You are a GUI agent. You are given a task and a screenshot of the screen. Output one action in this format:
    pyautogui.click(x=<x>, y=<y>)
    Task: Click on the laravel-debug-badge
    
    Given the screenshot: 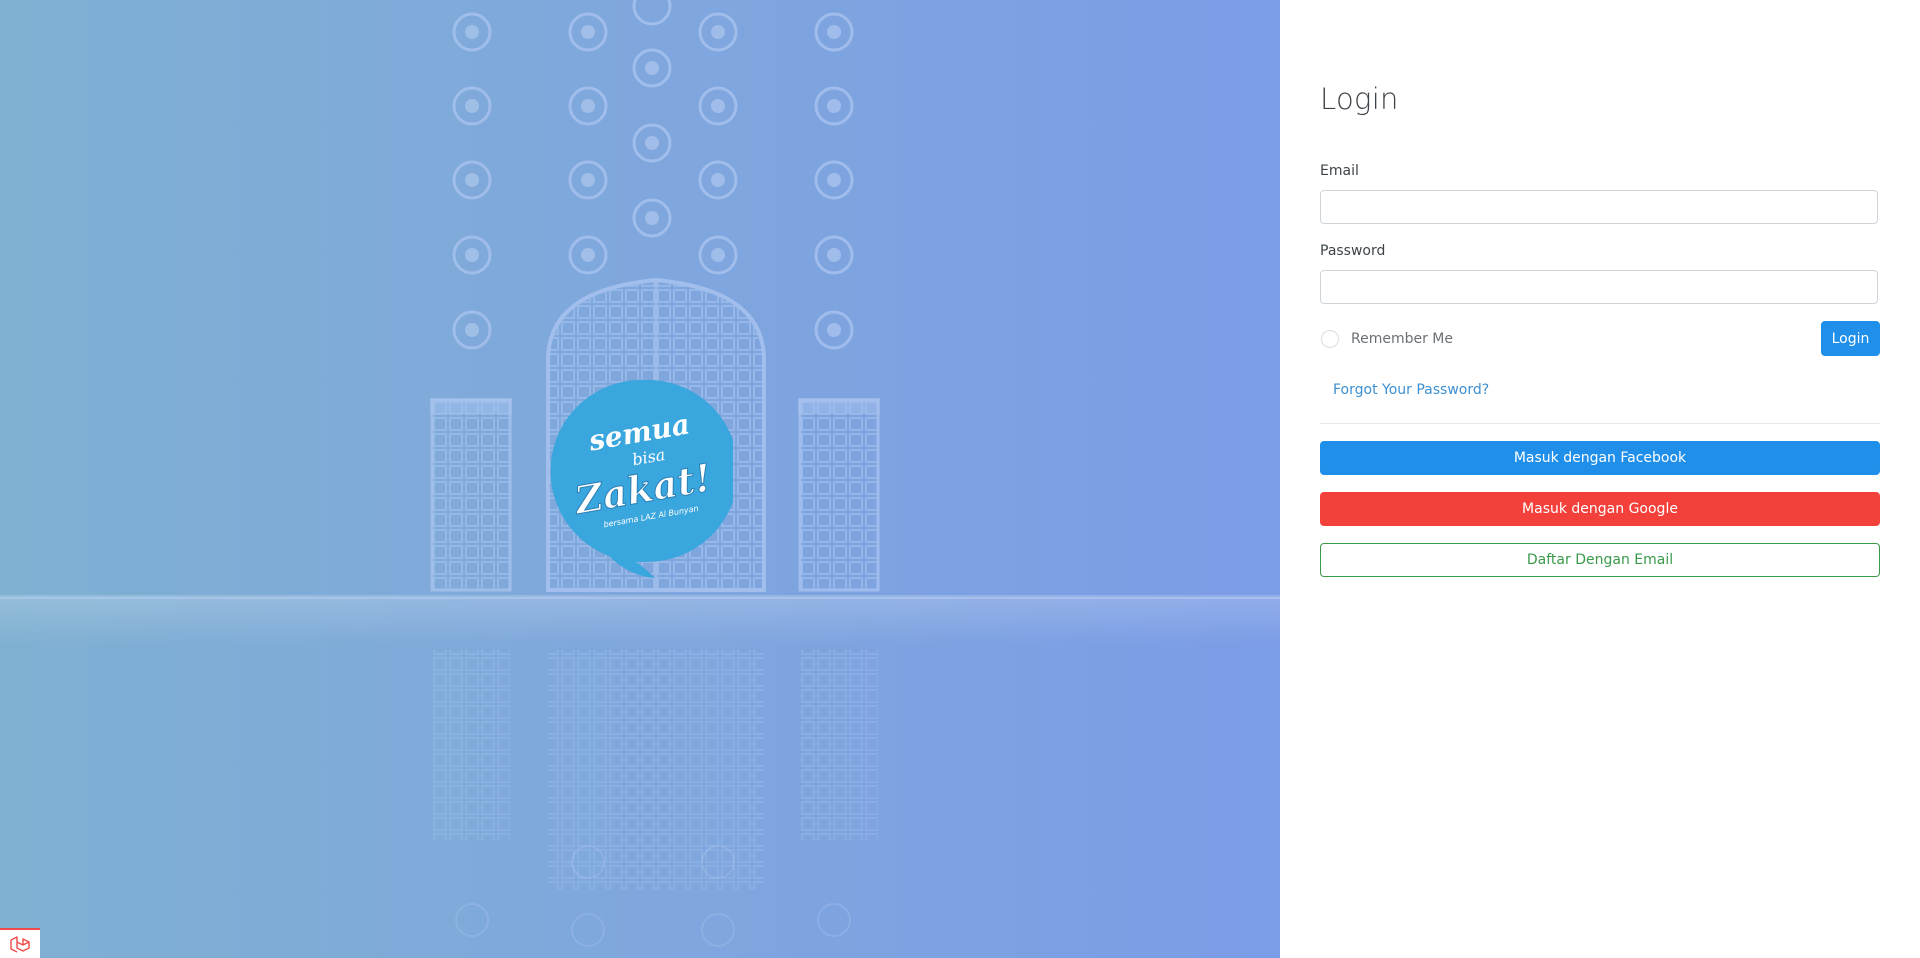 What is the action you would take?
    pyautogui.click(x=20, y=943)
    